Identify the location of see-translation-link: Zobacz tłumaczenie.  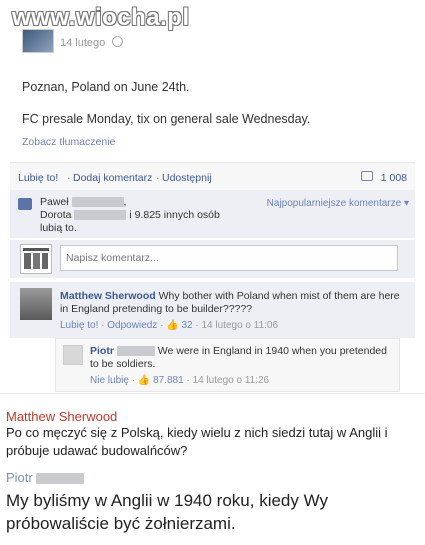
(68, 142).